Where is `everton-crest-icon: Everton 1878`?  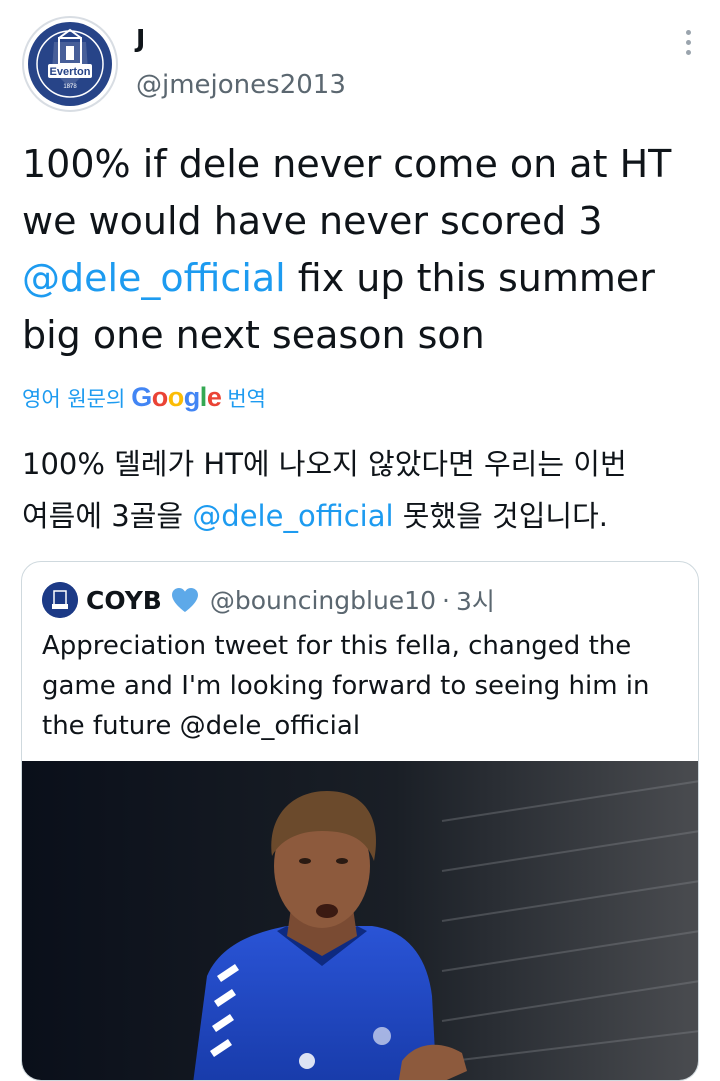 everton-crest-icon: Everton 1878 is located at coordinates (70, 64).